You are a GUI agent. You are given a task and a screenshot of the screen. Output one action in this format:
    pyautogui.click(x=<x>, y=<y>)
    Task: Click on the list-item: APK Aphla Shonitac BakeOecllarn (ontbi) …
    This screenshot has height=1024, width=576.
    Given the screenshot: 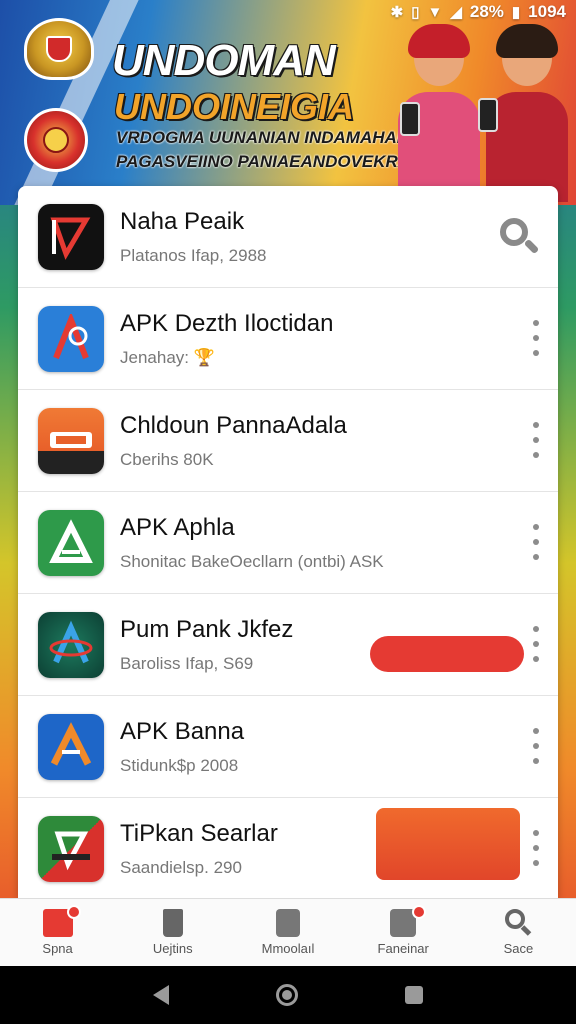 What is the action you would take?
    pyautogui.click(x=288, y=543)
    